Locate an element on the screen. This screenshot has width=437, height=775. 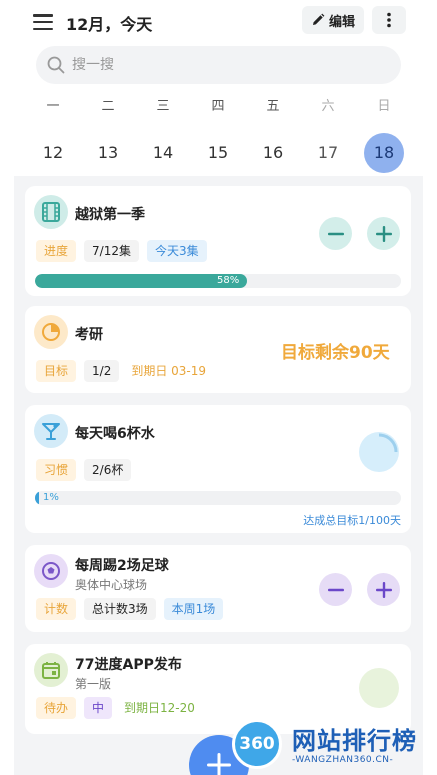
date-label: 14 is located at coordinates (163, 152).